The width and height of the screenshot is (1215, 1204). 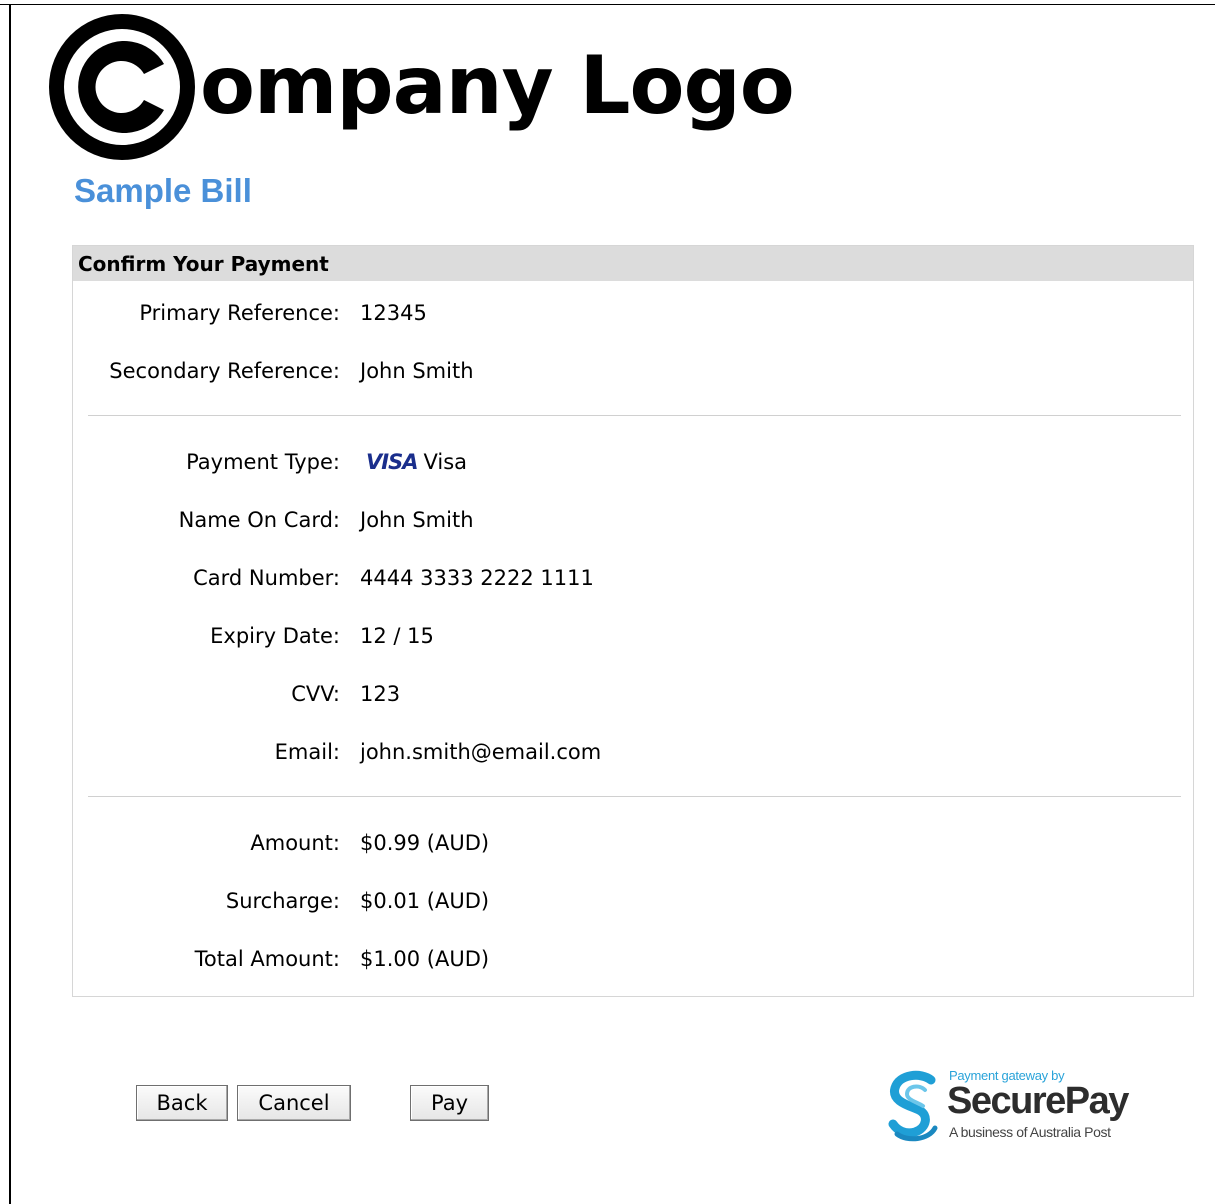 I want to click on expiry-date-row: Expiry Date: 12 / 15, so click(x=633, y=636).